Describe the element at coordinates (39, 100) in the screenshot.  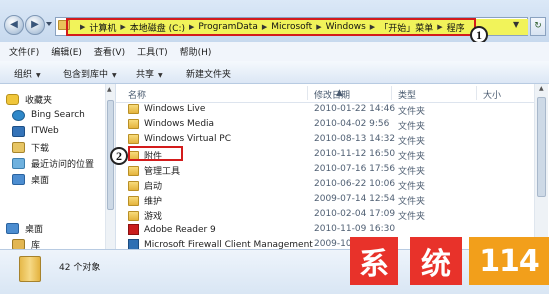
I see `nav-favorites-label: 收藏夹` at that location.